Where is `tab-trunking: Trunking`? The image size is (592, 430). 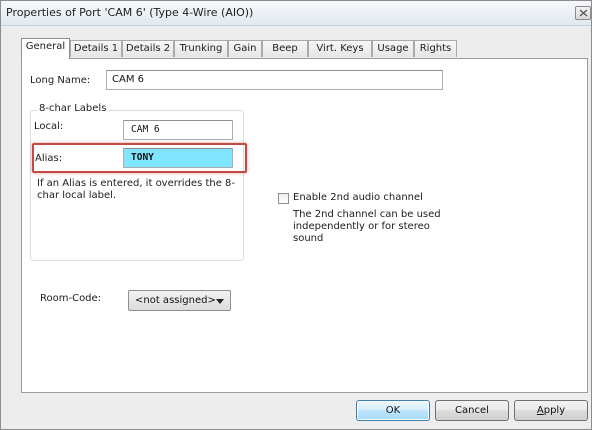
tab-trunking: Trunking is located at coordinates (201, 48).